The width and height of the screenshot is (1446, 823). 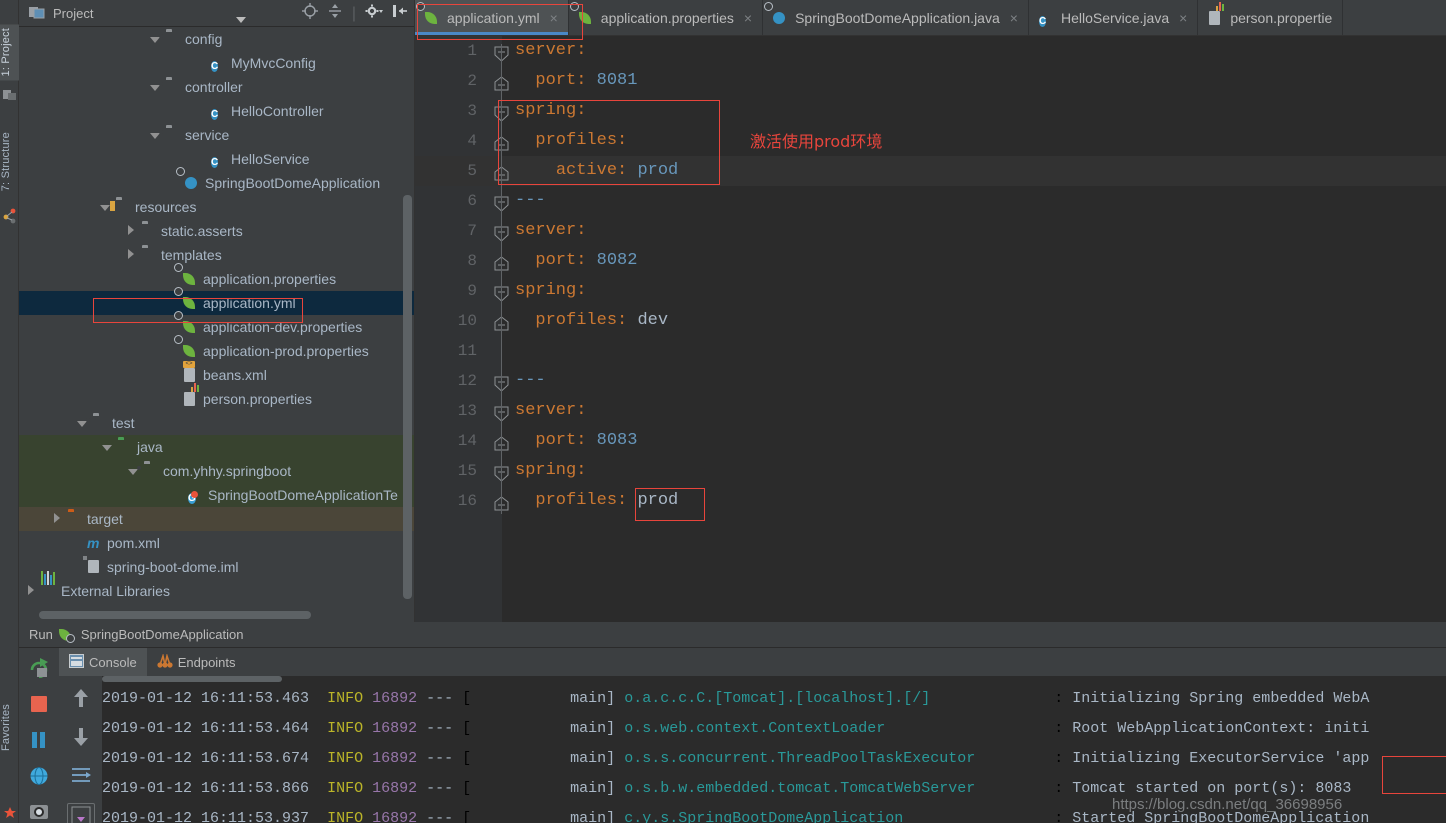 I want to click on arrow-down-icon, so click(x=81, y=739).